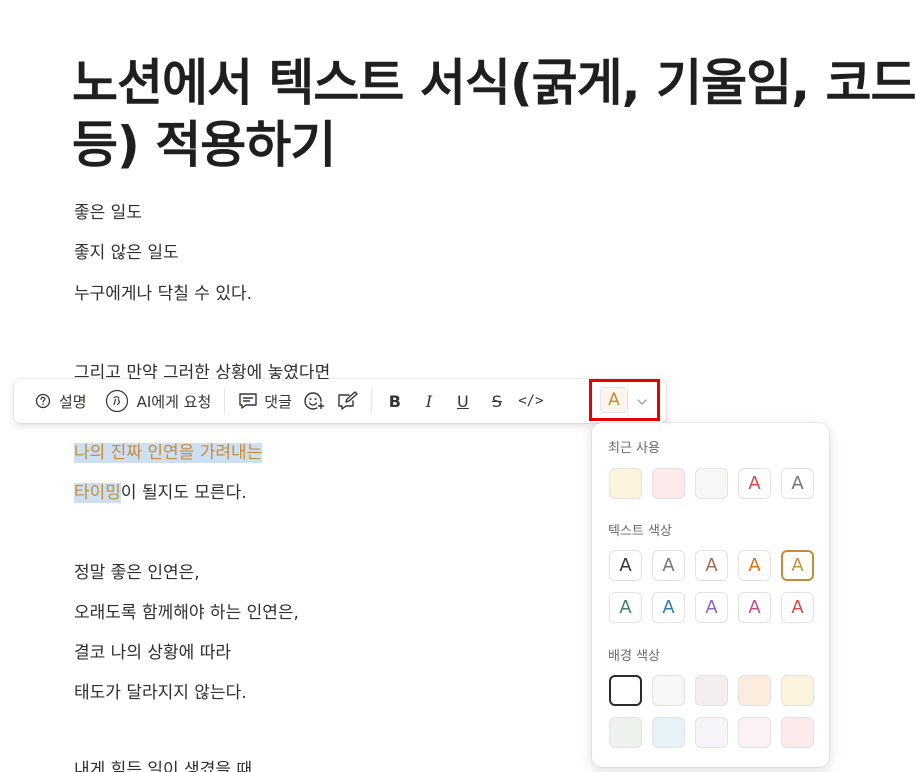  What do you see at coordinates (117, 401) in the screenshot?
I see `ai-face-icon` at bounding box center [117, 401].